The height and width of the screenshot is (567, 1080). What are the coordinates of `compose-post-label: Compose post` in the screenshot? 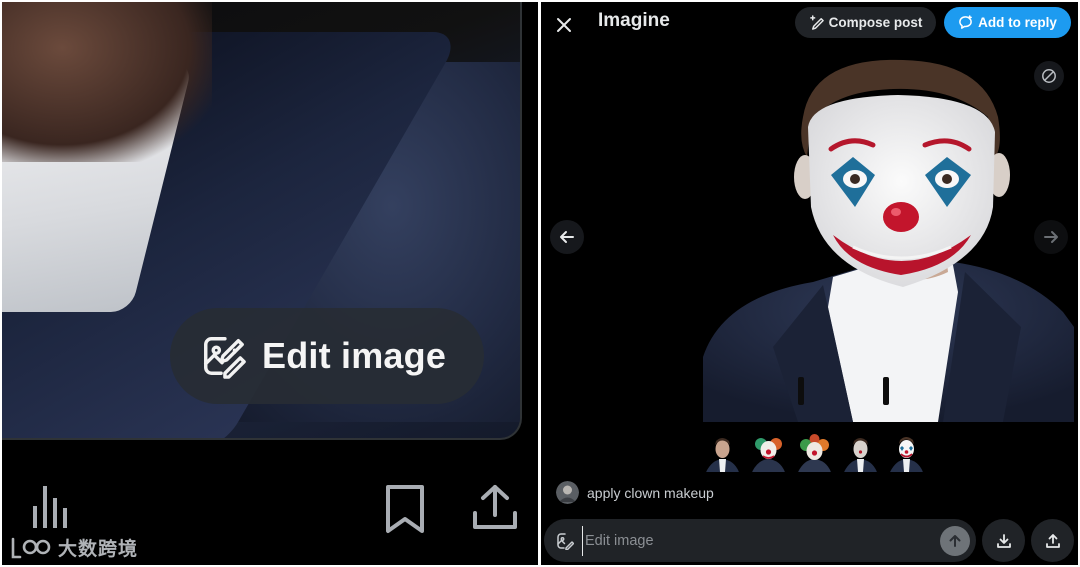 It's located at (875, 22).